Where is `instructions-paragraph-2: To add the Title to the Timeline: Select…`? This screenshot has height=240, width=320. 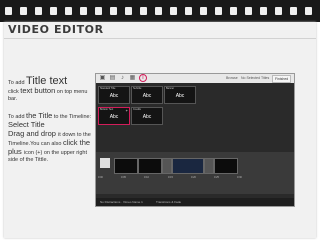
instructions-paragraph-2: To add the Title to the Timeline: Select… is located at coordinates (50, 137).